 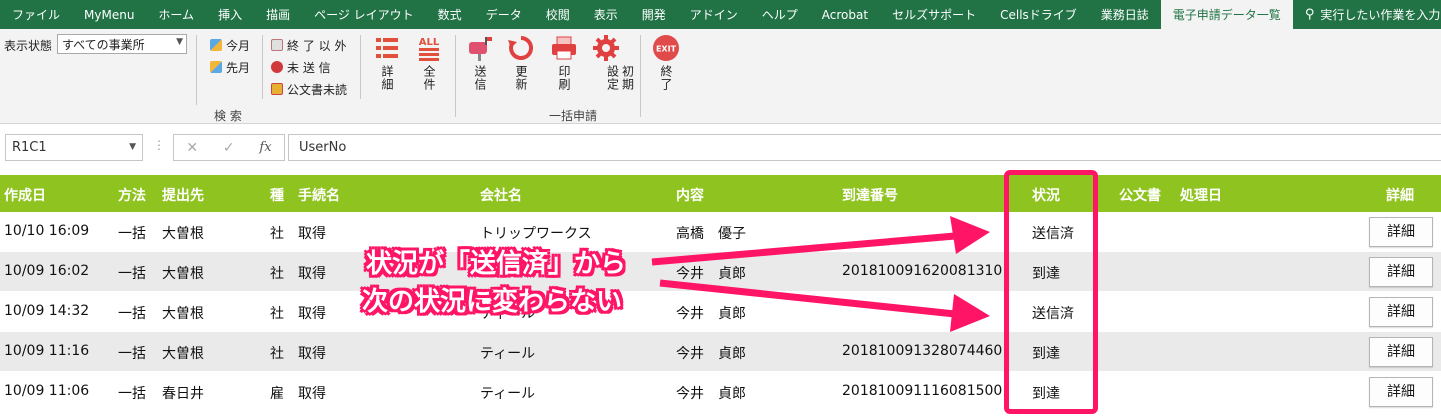 I want to click on arrow-to-row3, so click(x=807, y=298).